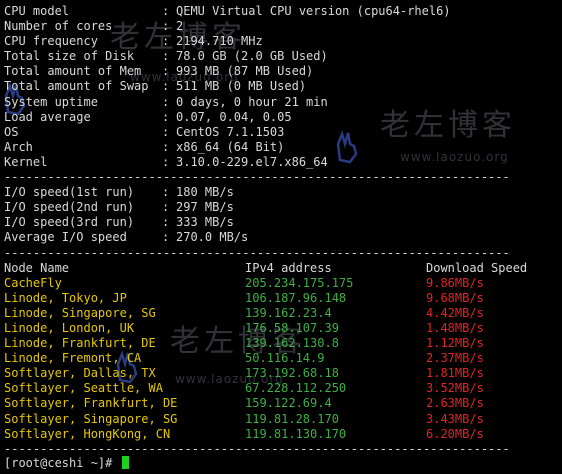 This screenshot has height=474, width=562. I want to click on info-row: OS: CentOS 7.1.1503, so click(282, 132).